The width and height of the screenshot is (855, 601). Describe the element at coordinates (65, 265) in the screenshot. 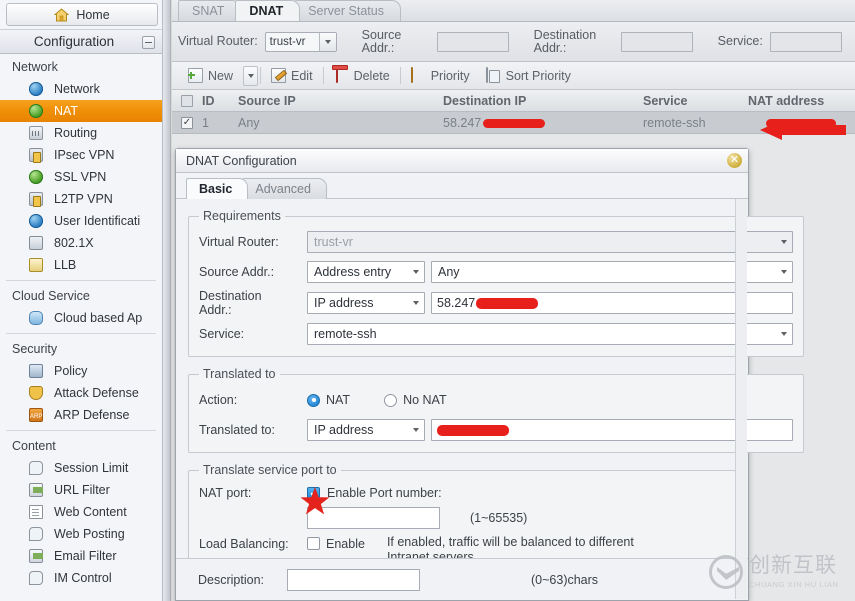

I see `sidebar-item-label: LLB` at that location.